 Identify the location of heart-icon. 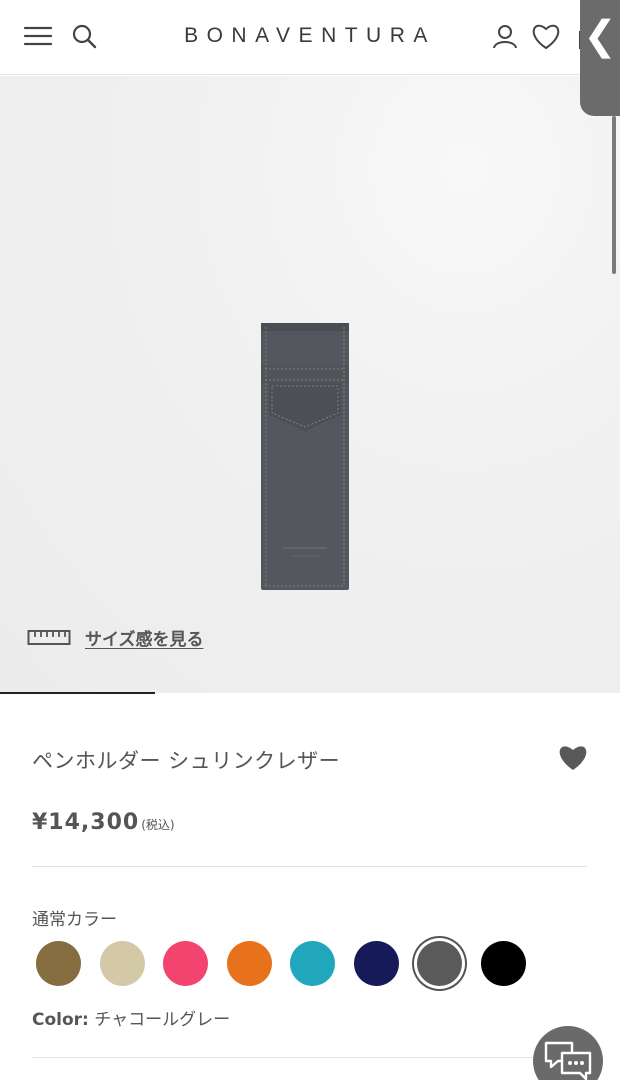
(546, 36).